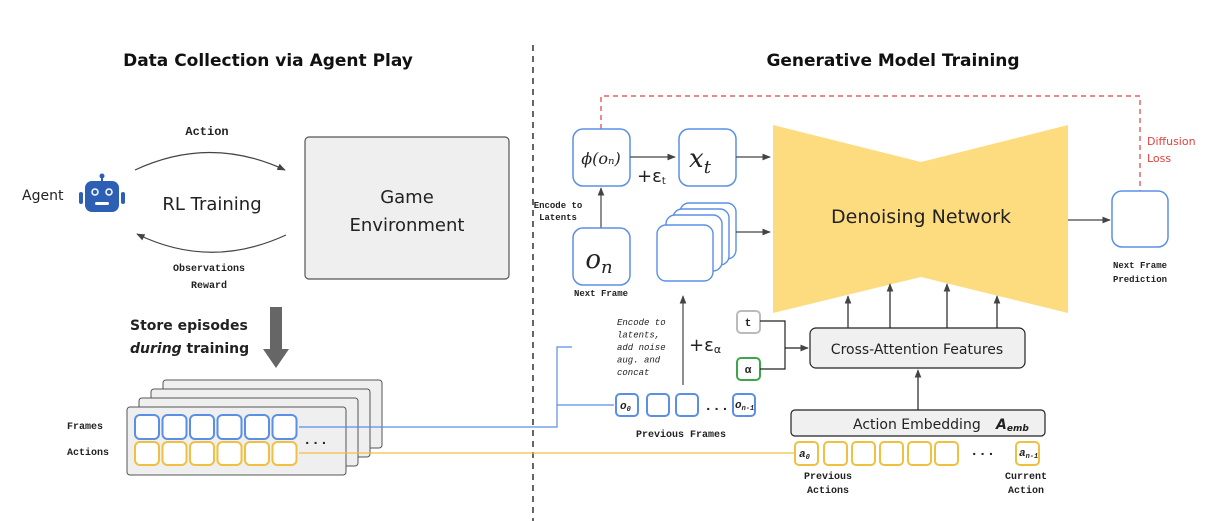 Image resolution: width=1209 pixels, height=521 pixels. What do you see at coordinates (921, 217) in the screenshot?
I see `denoising-network-label: Denoising Network` at bounding box center [921, 217].